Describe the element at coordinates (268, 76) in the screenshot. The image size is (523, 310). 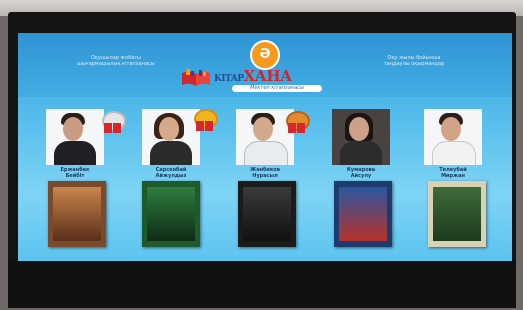
I see `logo-name-accent: ХАНА` at that location.